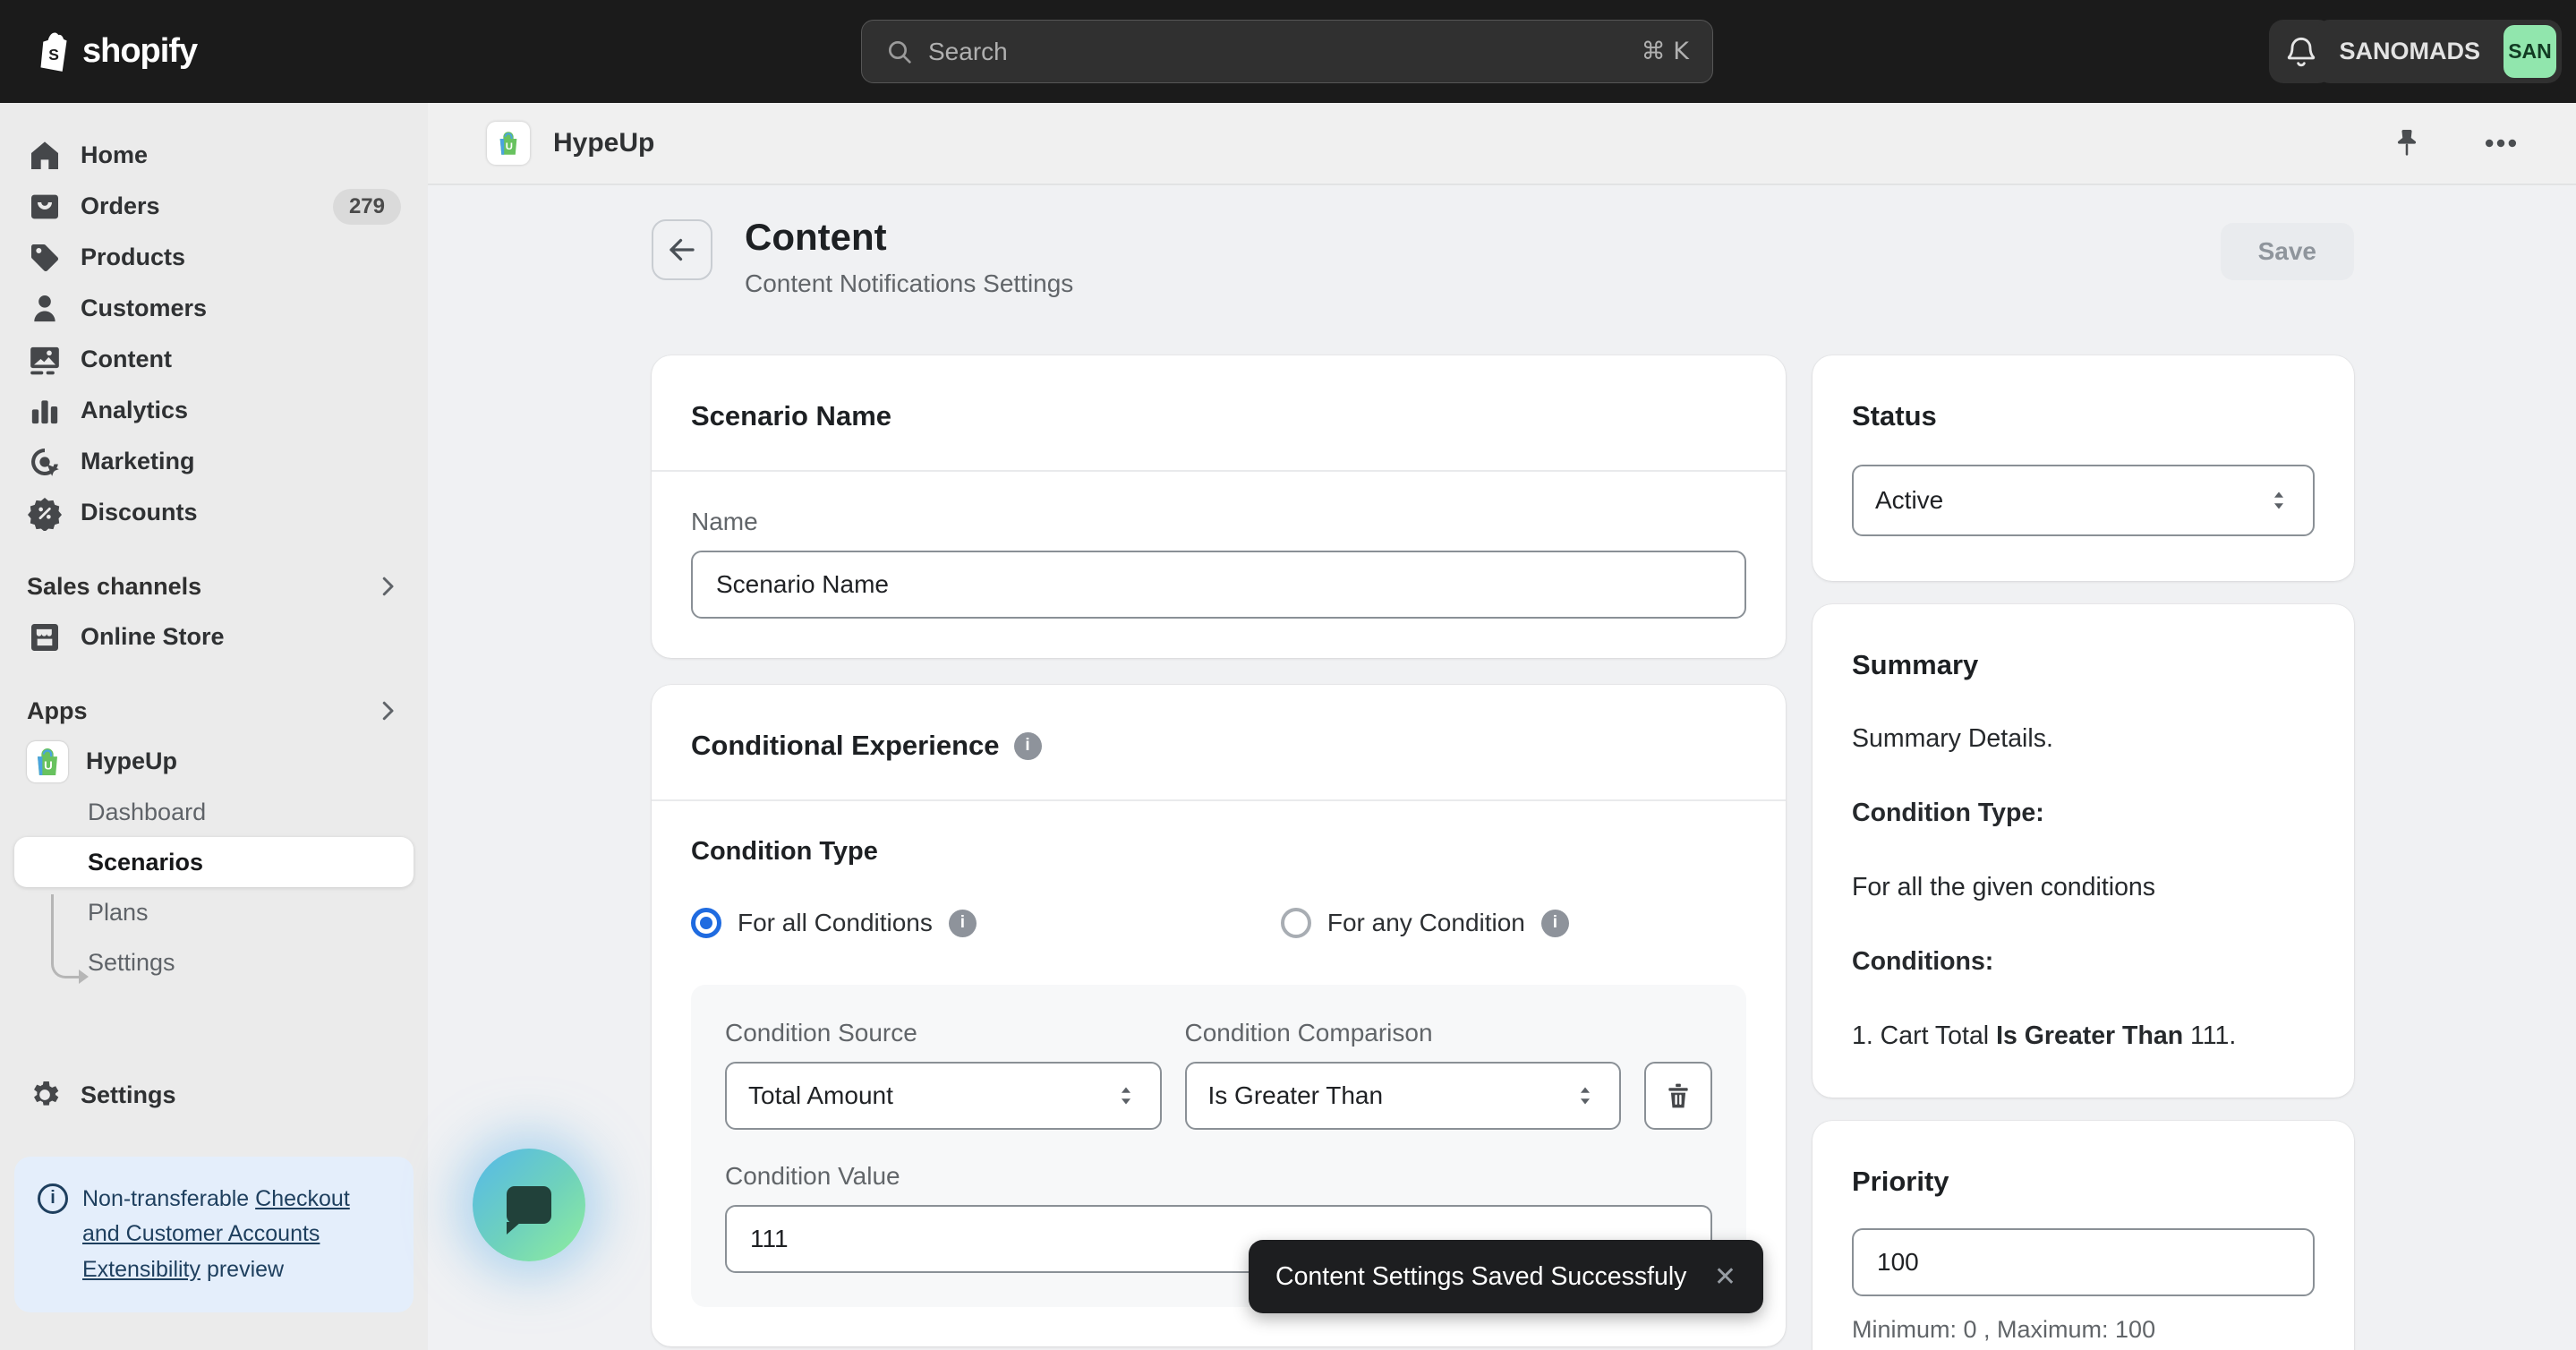 The width and height of the screenshot is (2576, 1350). Describe the element at coordinates (214, 257) in the screenshot. I see `sidebar-item-products: Products` at that location.